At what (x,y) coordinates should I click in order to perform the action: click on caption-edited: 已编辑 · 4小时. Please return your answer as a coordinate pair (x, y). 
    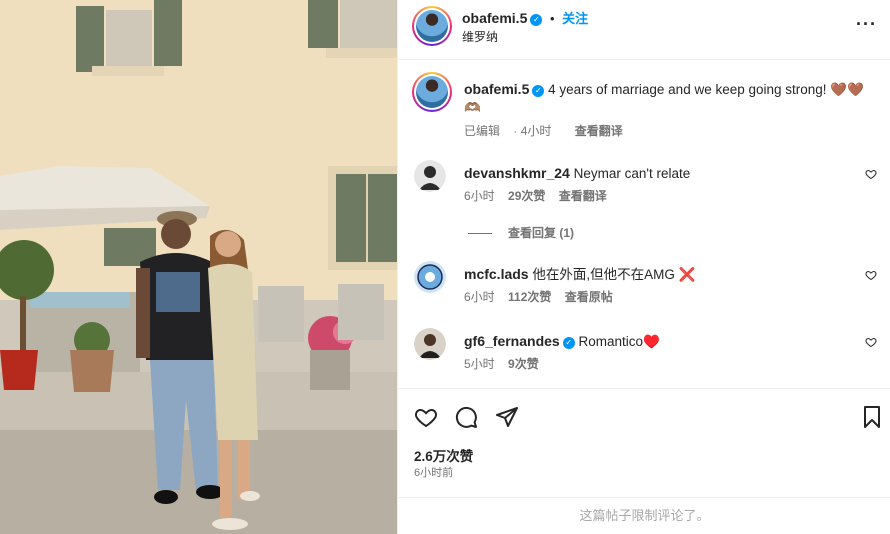
    Looking at the image, I should click on (508, 131).